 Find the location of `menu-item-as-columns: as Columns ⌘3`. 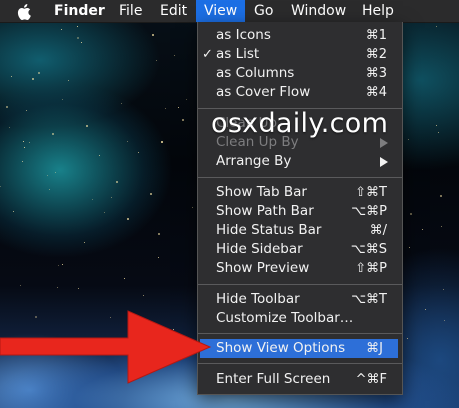

menu-item-as-columns: as Columns ⌘3 is located at coordinates (300, 73).